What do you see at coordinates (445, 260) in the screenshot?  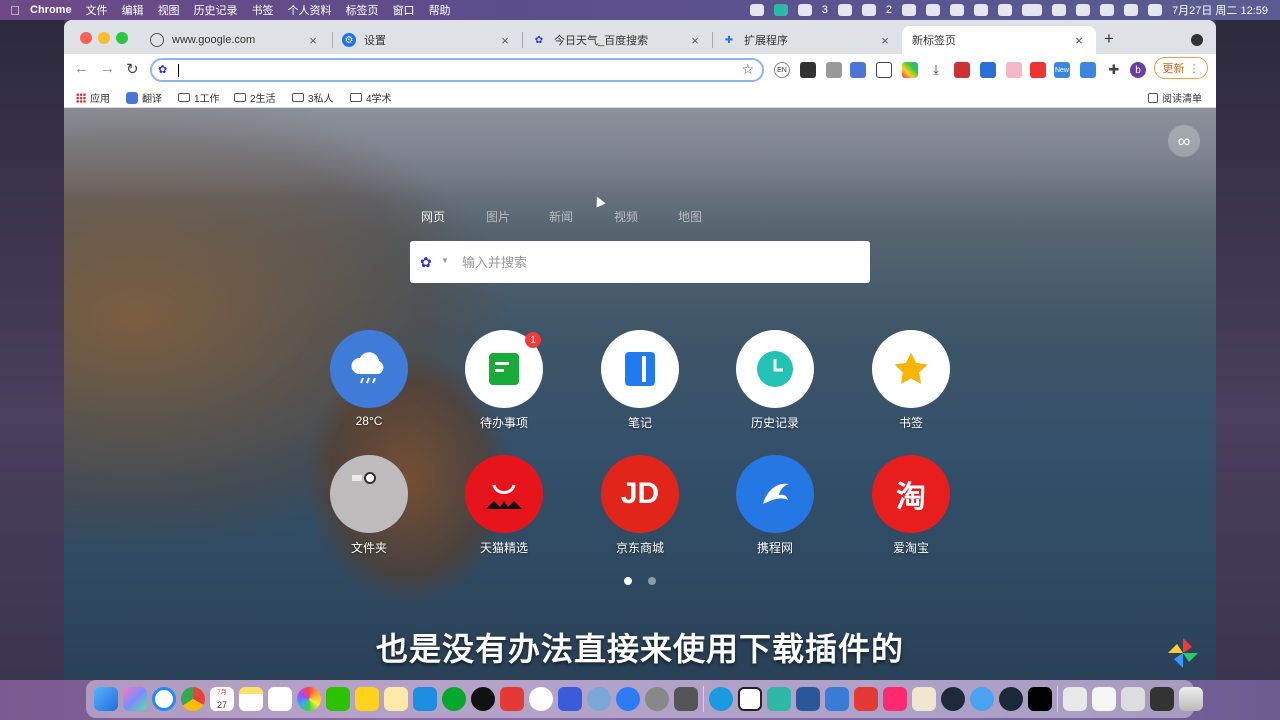 I see `chevron-down-icon: ▼` at bounding box center [445, 260].